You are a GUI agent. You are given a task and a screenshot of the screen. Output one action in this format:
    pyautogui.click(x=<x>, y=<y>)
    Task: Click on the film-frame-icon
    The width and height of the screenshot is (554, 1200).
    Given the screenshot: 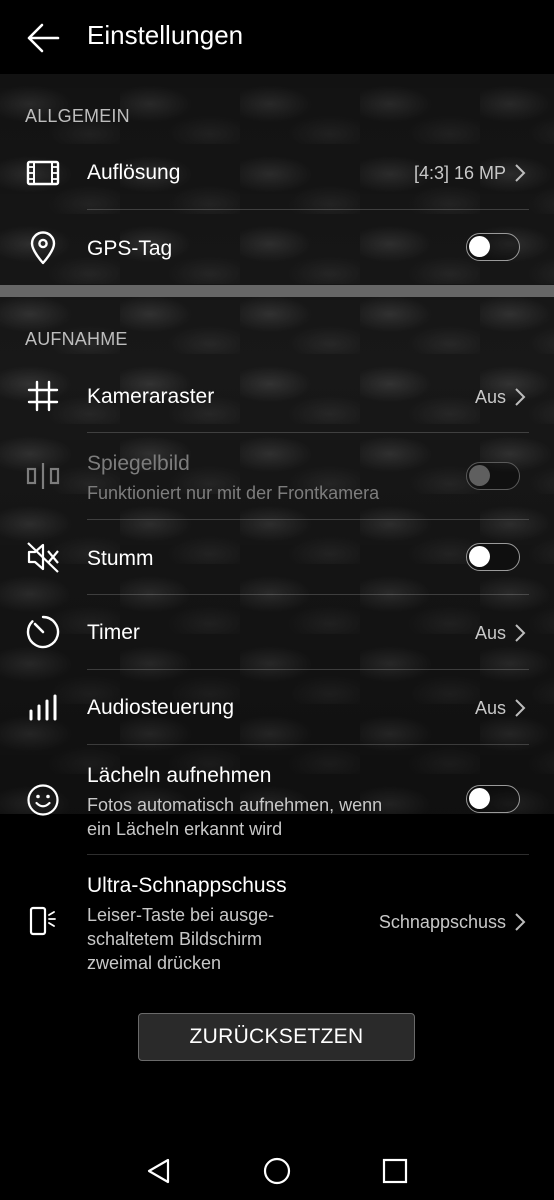 What is the action you would take?
    pyautogui.click(x=43, y=173)
    